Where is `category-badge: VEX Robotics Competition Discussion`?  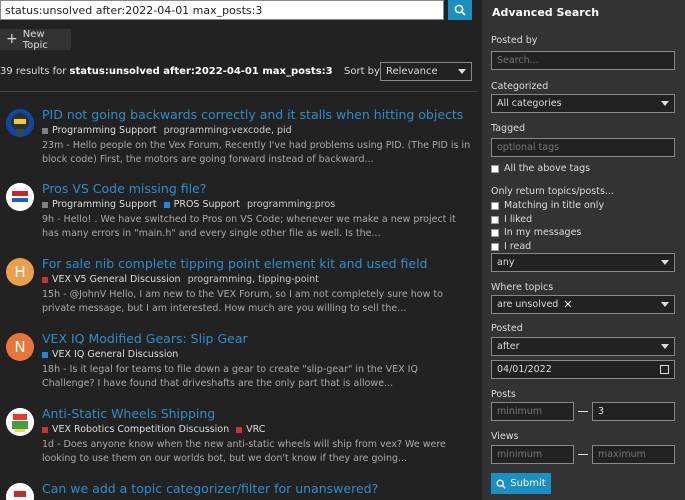
category-badge: VEX Robotics Competition Discussion is located at coordinates (135, 429).